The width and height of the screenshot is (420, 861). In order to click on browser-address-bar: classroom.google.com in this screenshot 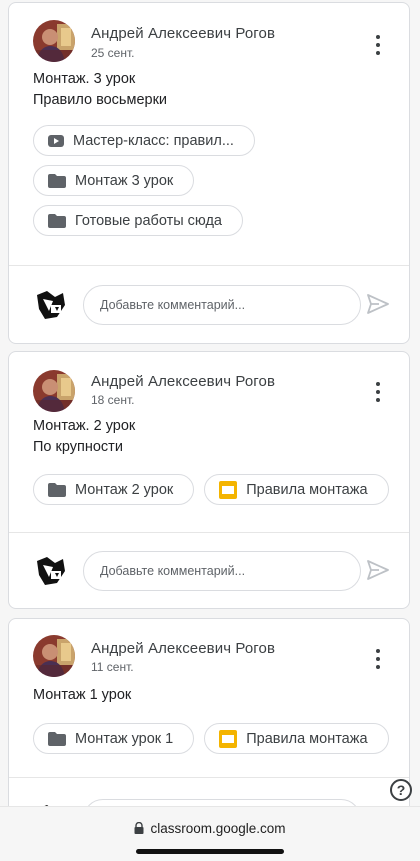, I will do `click(210, 833)`.